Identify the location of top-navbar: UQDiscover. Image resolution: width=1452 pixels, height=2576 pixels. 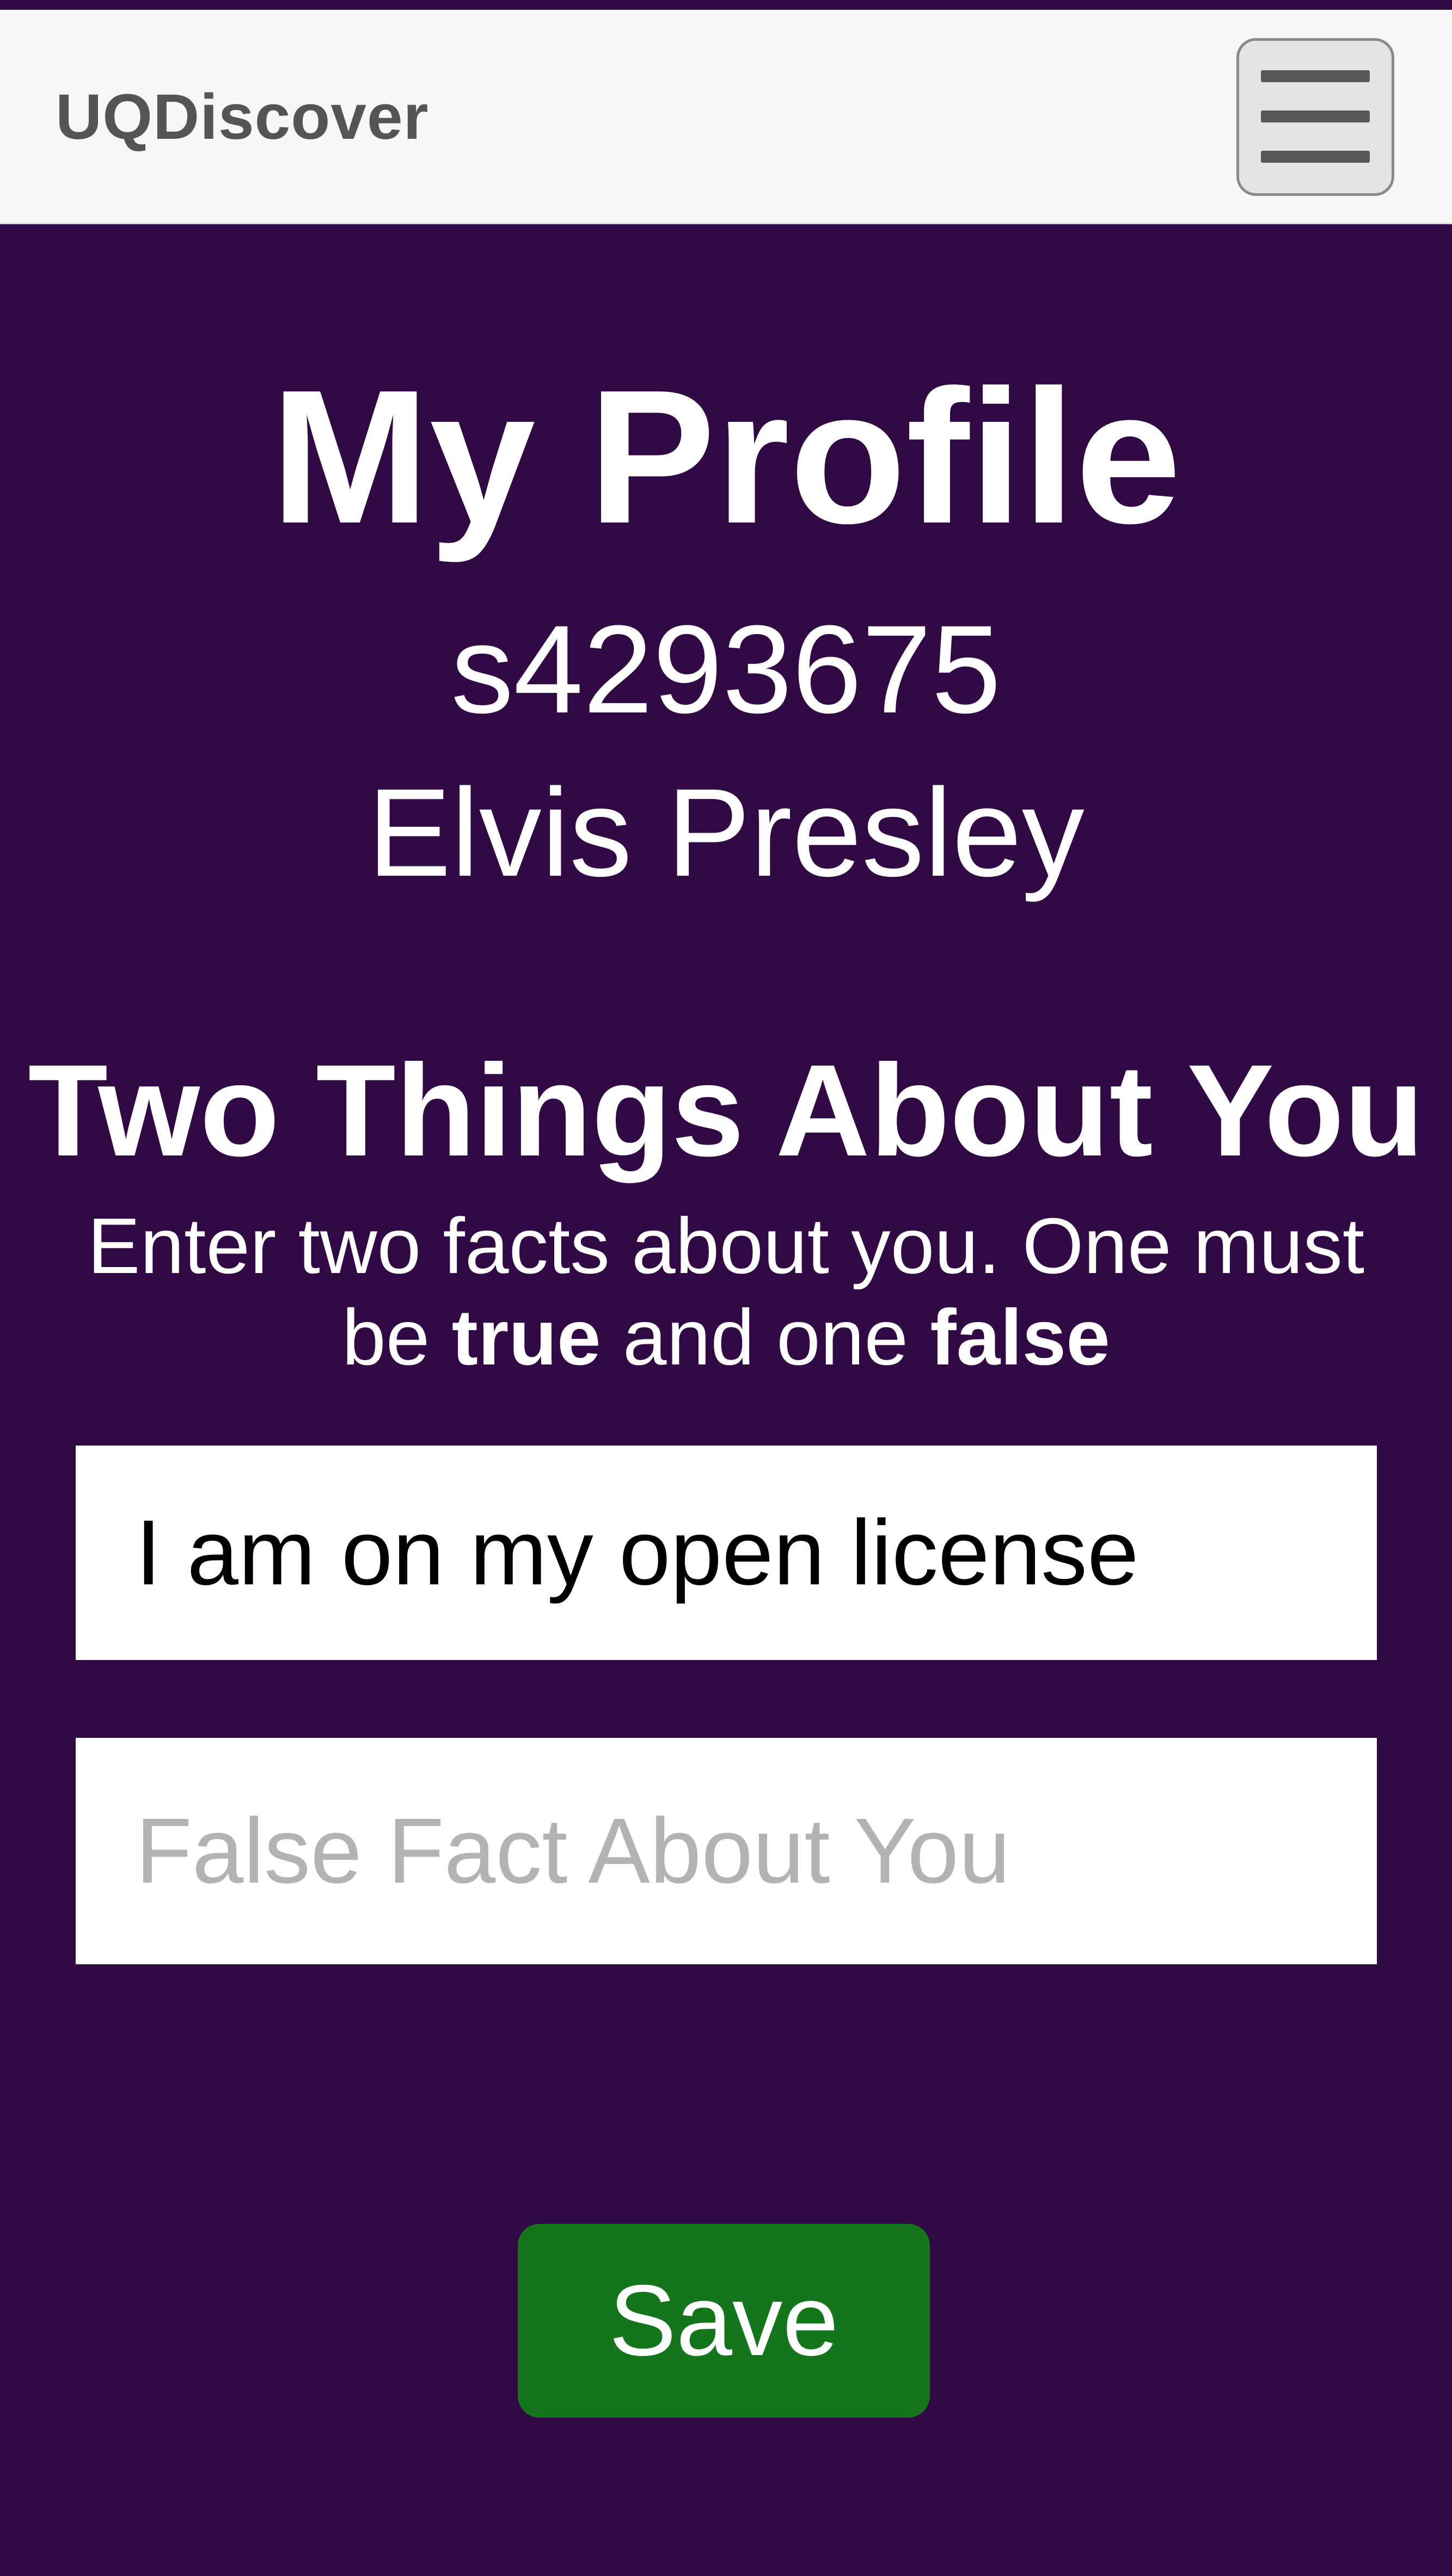
(726, 117).